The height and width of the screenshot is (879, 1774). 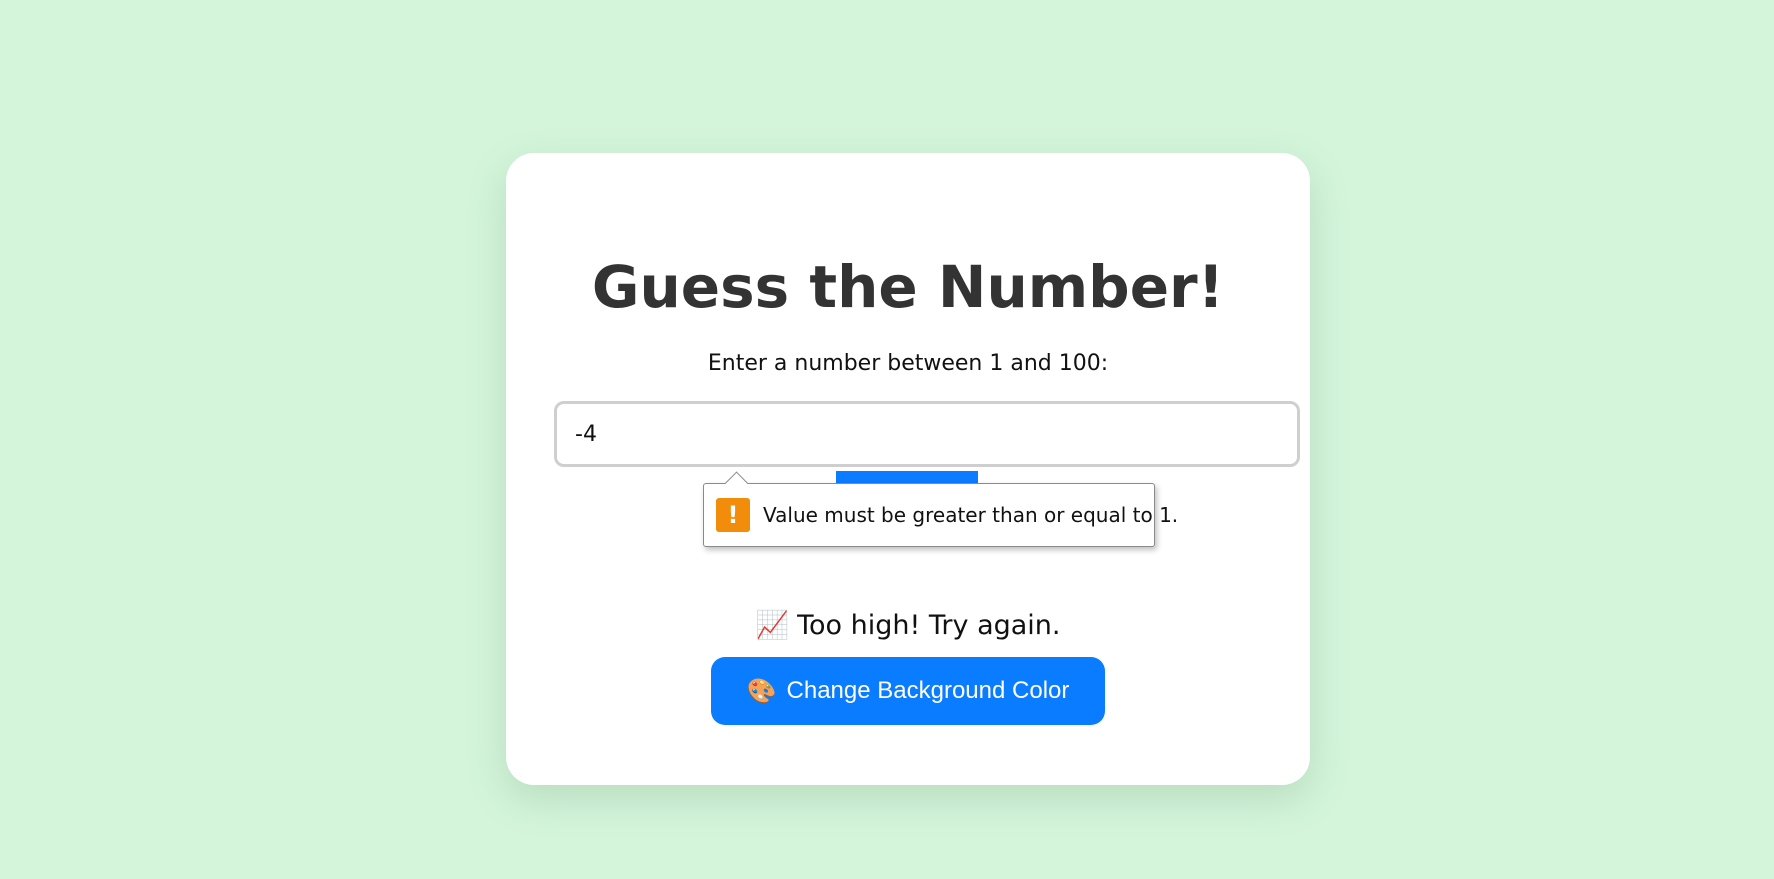 What do you see at coordinates (733, 515) in the screenshot?
I see `warning-icon: !` at bounding box center [733, 515].